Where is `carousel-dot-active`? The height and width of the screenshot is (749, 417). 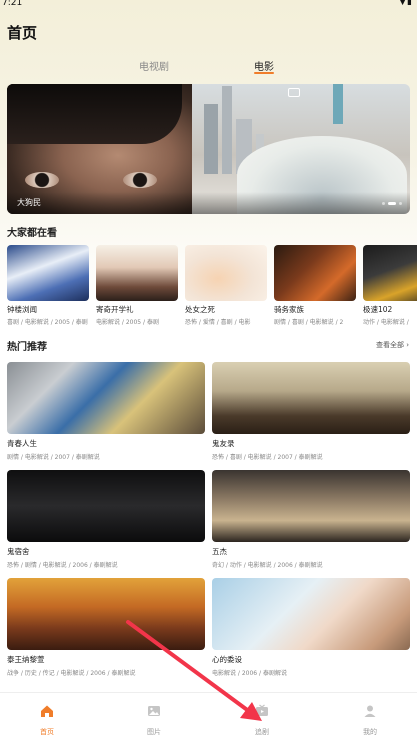 carousel-dot-active is located at coordinates (392, 203).